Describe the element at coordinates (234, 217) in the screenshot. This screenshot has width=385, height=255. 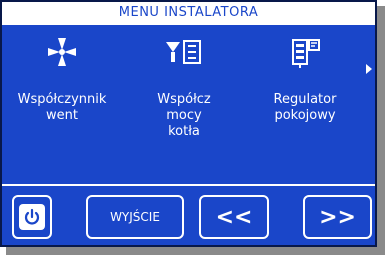
I see `previous-button: <<` at that location.